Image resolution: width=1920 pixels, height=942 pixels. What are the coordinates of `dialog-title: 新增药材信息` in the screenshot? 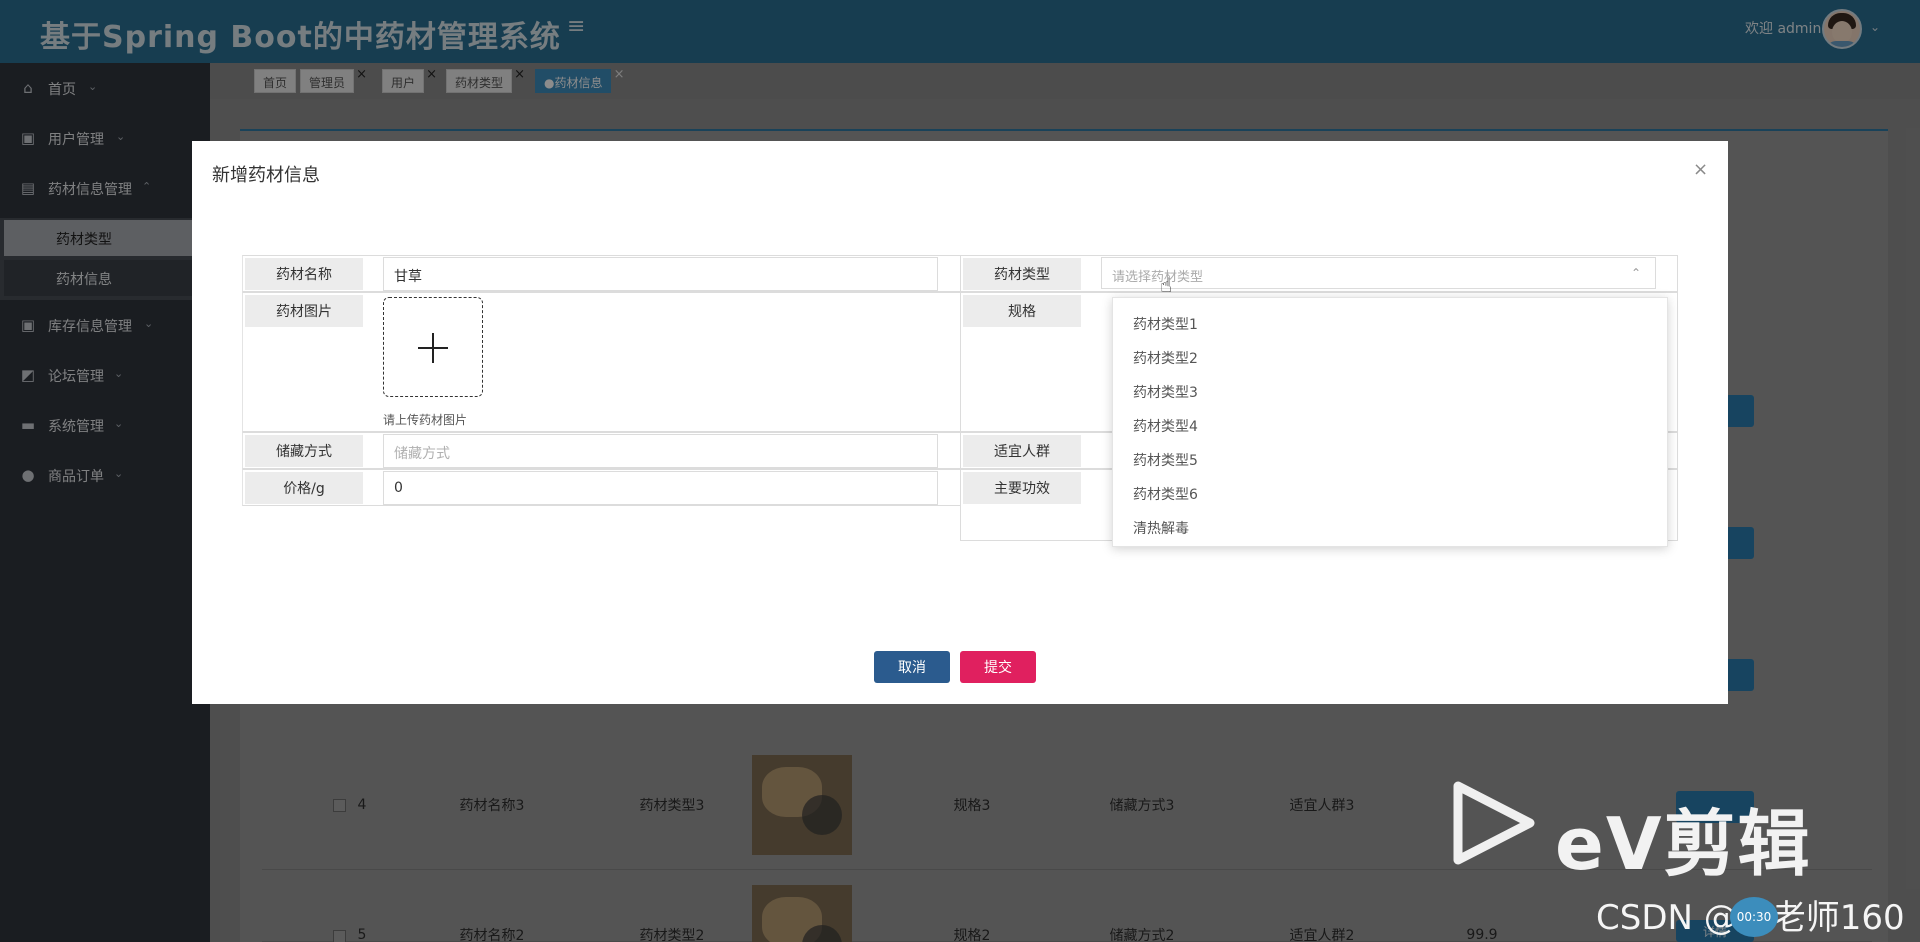 It's located at (266, 175).